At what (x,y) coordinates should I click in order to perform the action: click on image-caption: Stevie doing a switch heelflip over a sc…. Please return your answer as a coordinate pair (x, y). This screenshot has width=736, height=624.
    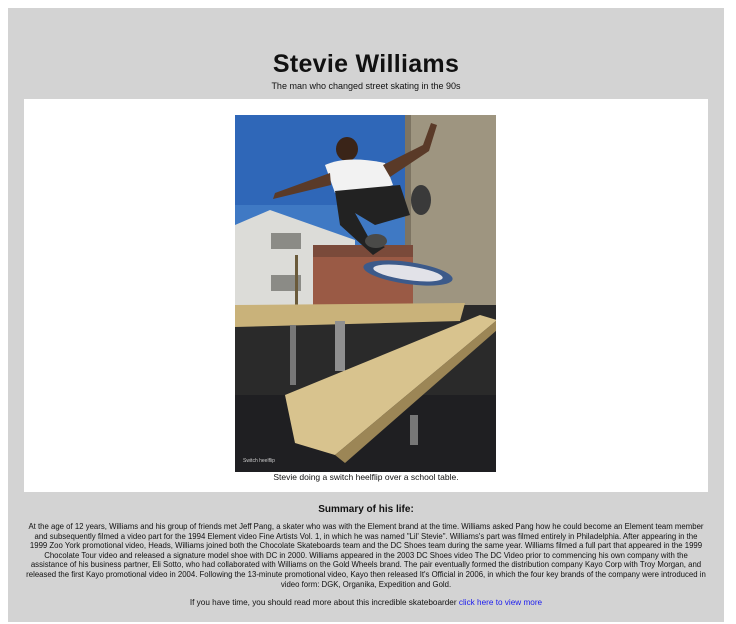
    Looking at the image, I should click on (366, 477).